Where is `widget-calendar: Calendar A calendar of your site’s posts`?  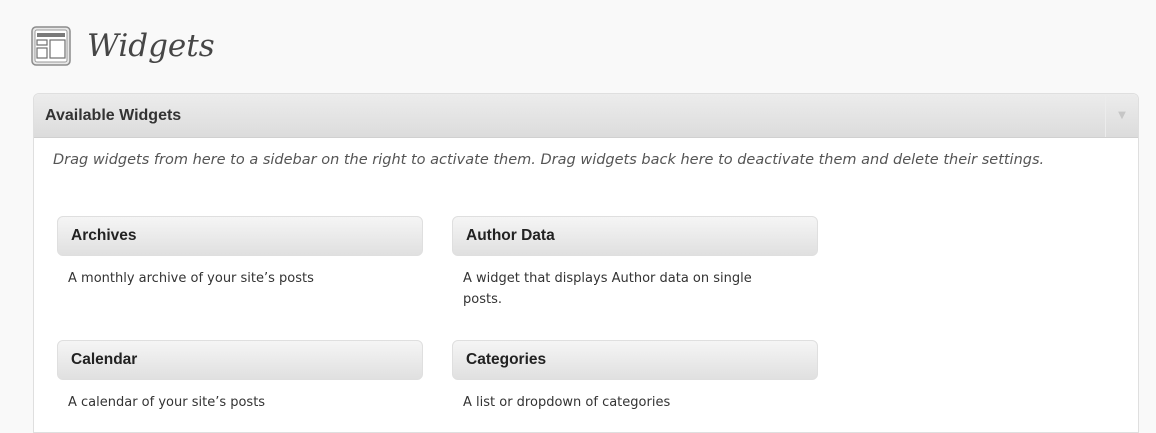 widget-calendar: Calendar A calendar of your site’s posts is located at coordinates (240, 376).